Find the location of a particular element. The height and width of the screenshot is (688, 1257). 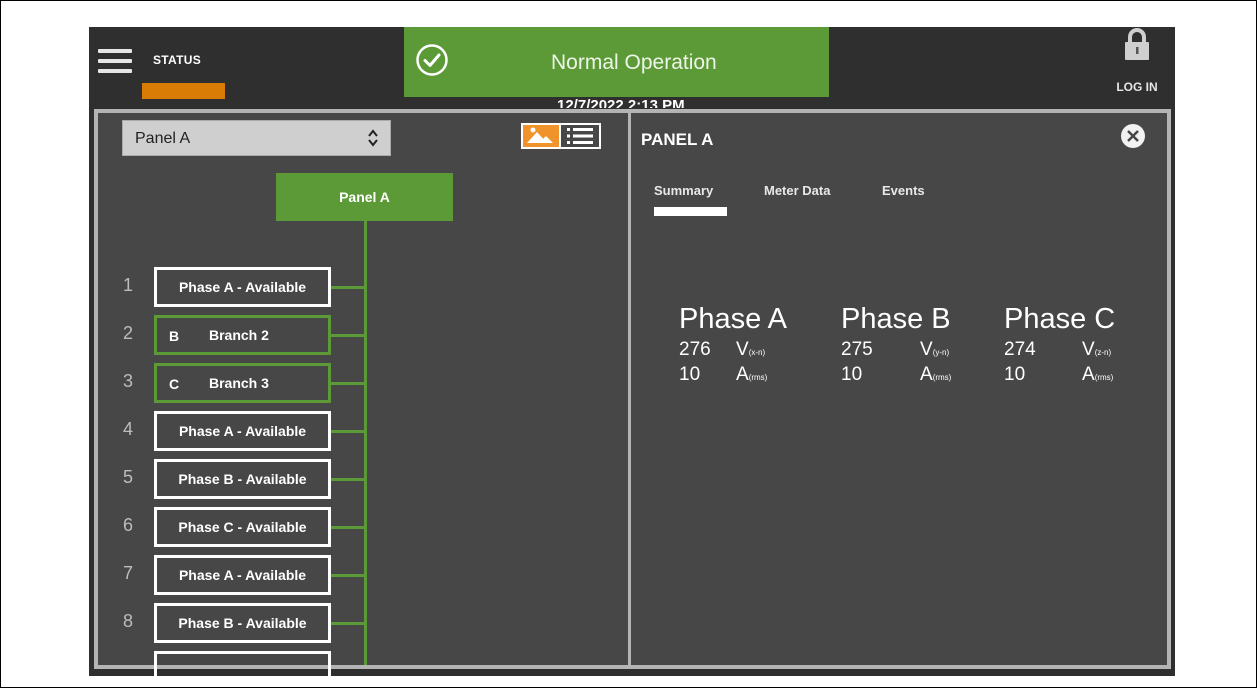

branch-row: 5 Phase B - Available is located at coordinates (238, 479).